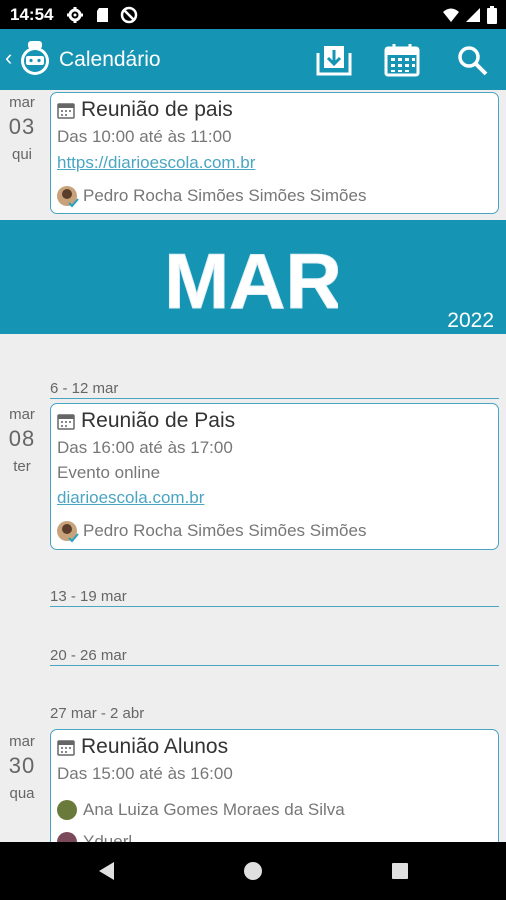 The height and width of the screenshot is (900, 506). I want to click on person-name: Ana Luiza Gomes Moraes da Silva, so click(214, 809).